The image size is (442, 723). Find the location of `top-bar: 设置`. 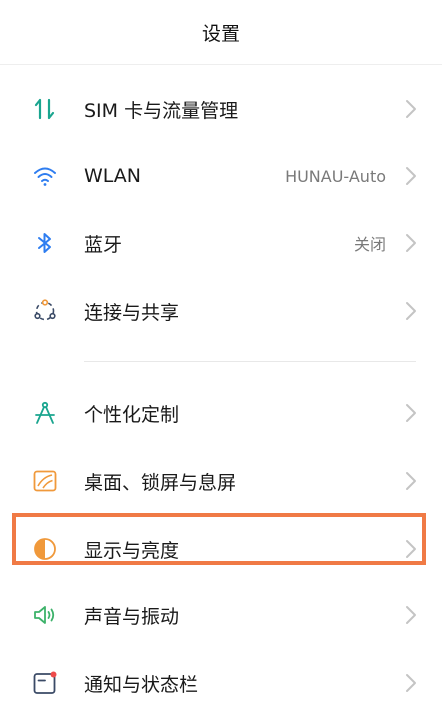

top-bar: 设置 is located at coordinates (221, 32).